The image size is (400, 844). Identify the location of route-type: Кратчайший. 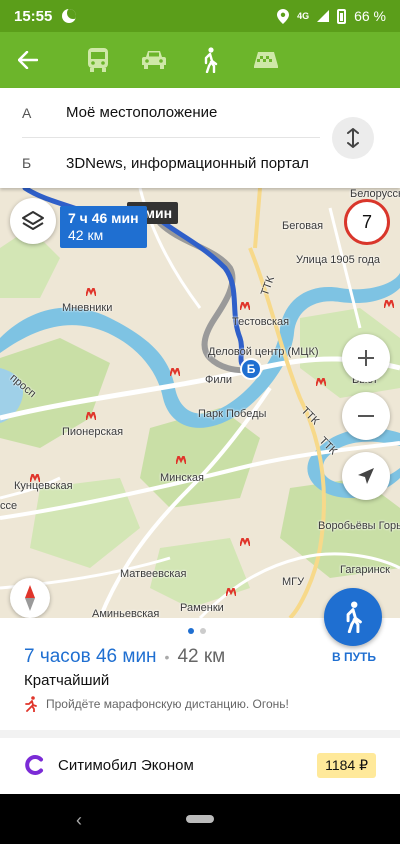
(67, 680).